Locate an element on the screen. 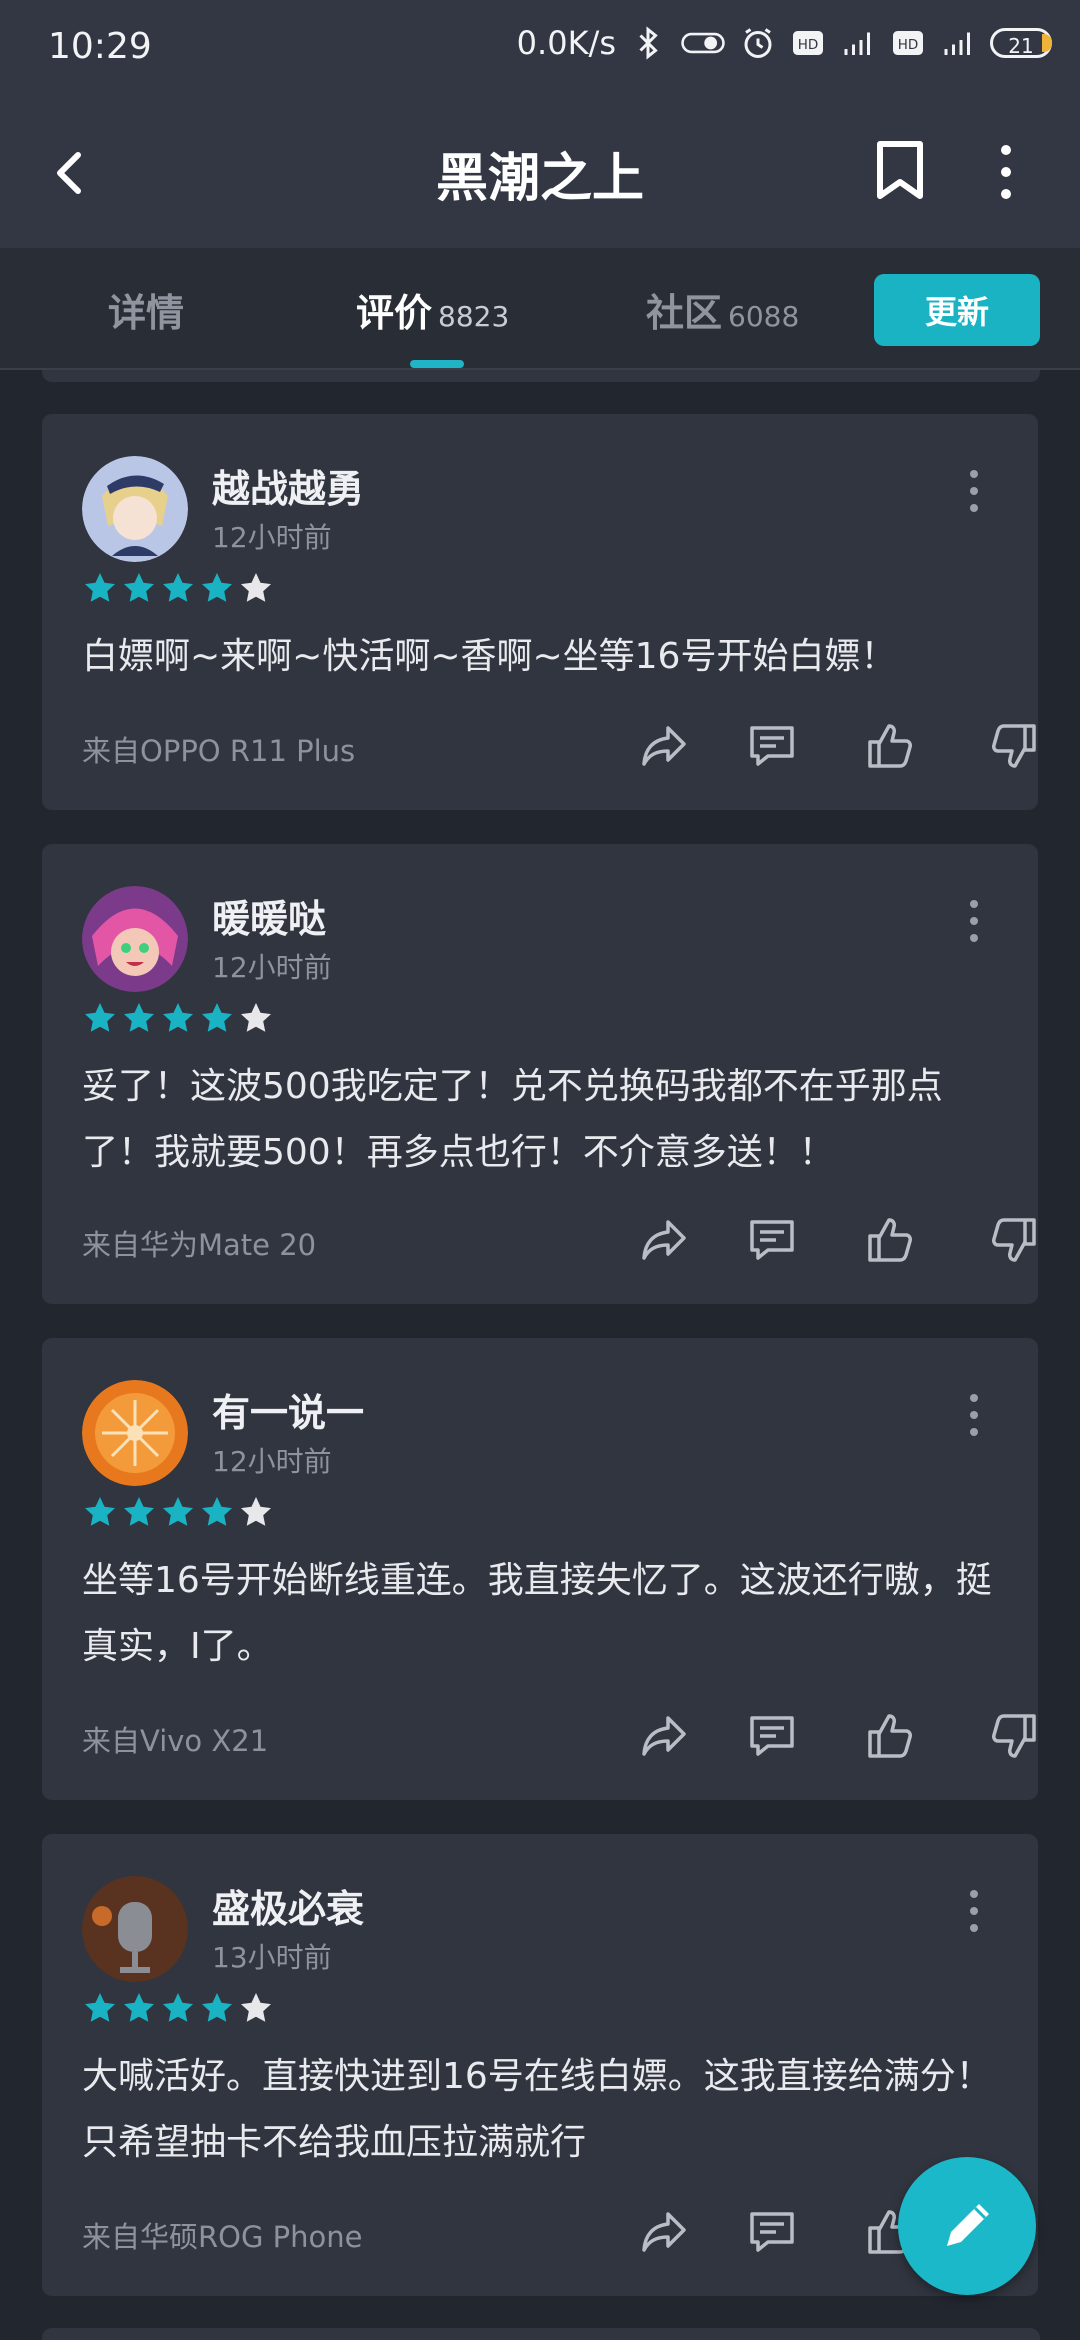  review-text: 坐等16号开始断线重连。我直接失忆了。这波还行嗷，挺真实，I了。 is located at coordinates (540, 1614).